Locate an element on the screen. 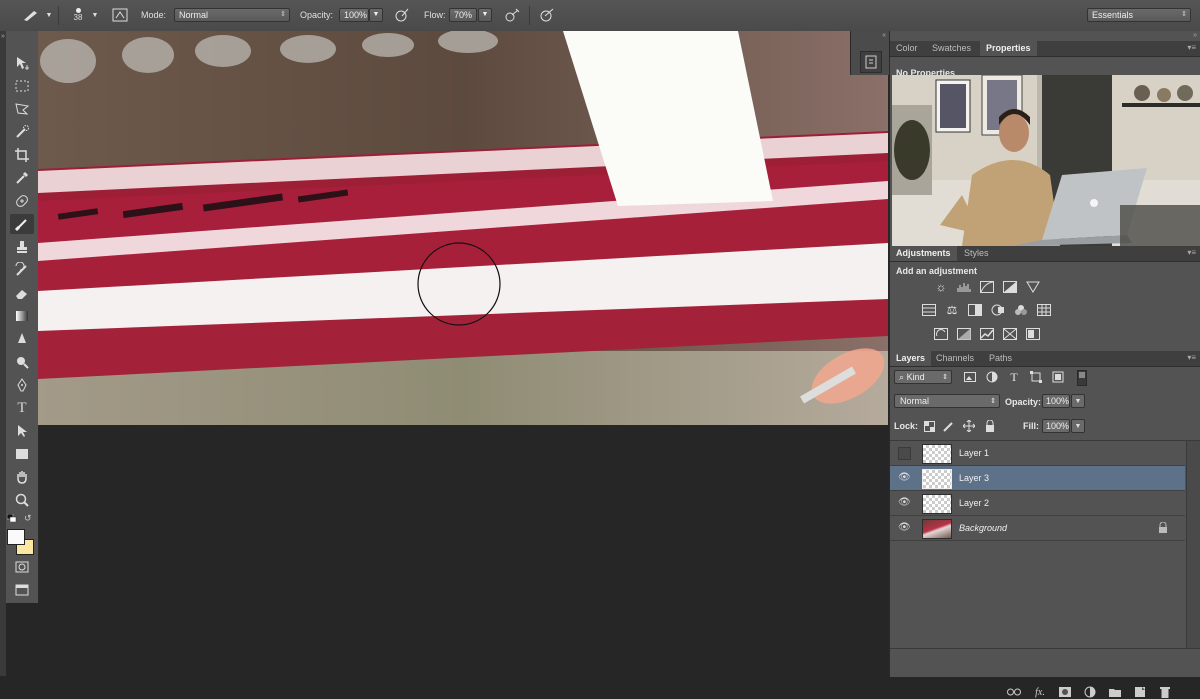 This screenshot has width=1200, height=699. default-colors-icon is located at coordinates (11, 518).